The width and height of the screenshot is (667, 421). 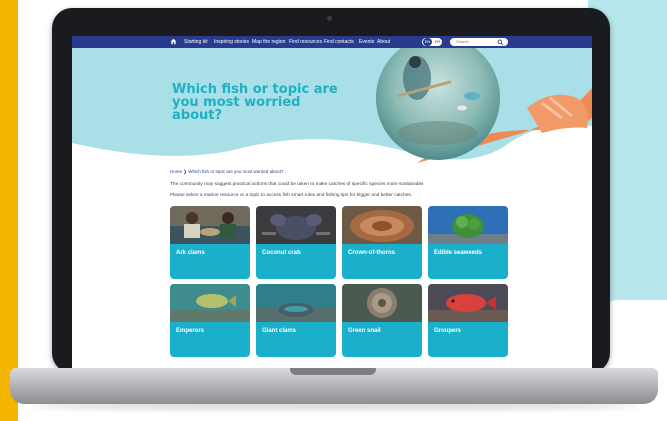 What do you see at coordinates (279, 331) in the screenshot?
I see `tile-label: Giant clams` at bounding box center [279, 331].